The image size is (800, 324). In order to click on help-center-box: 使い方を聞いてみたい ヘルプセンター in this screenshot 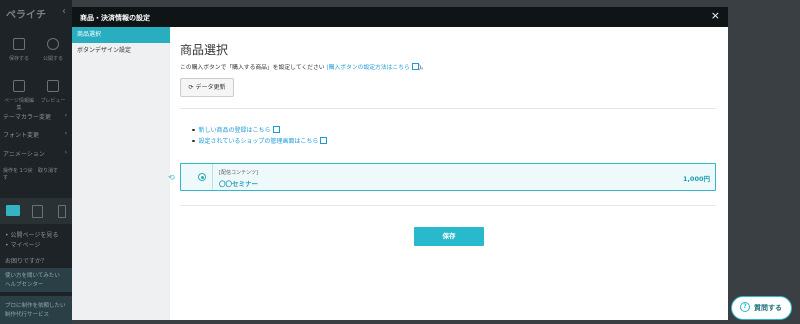, I will do `click(36, 280)`.